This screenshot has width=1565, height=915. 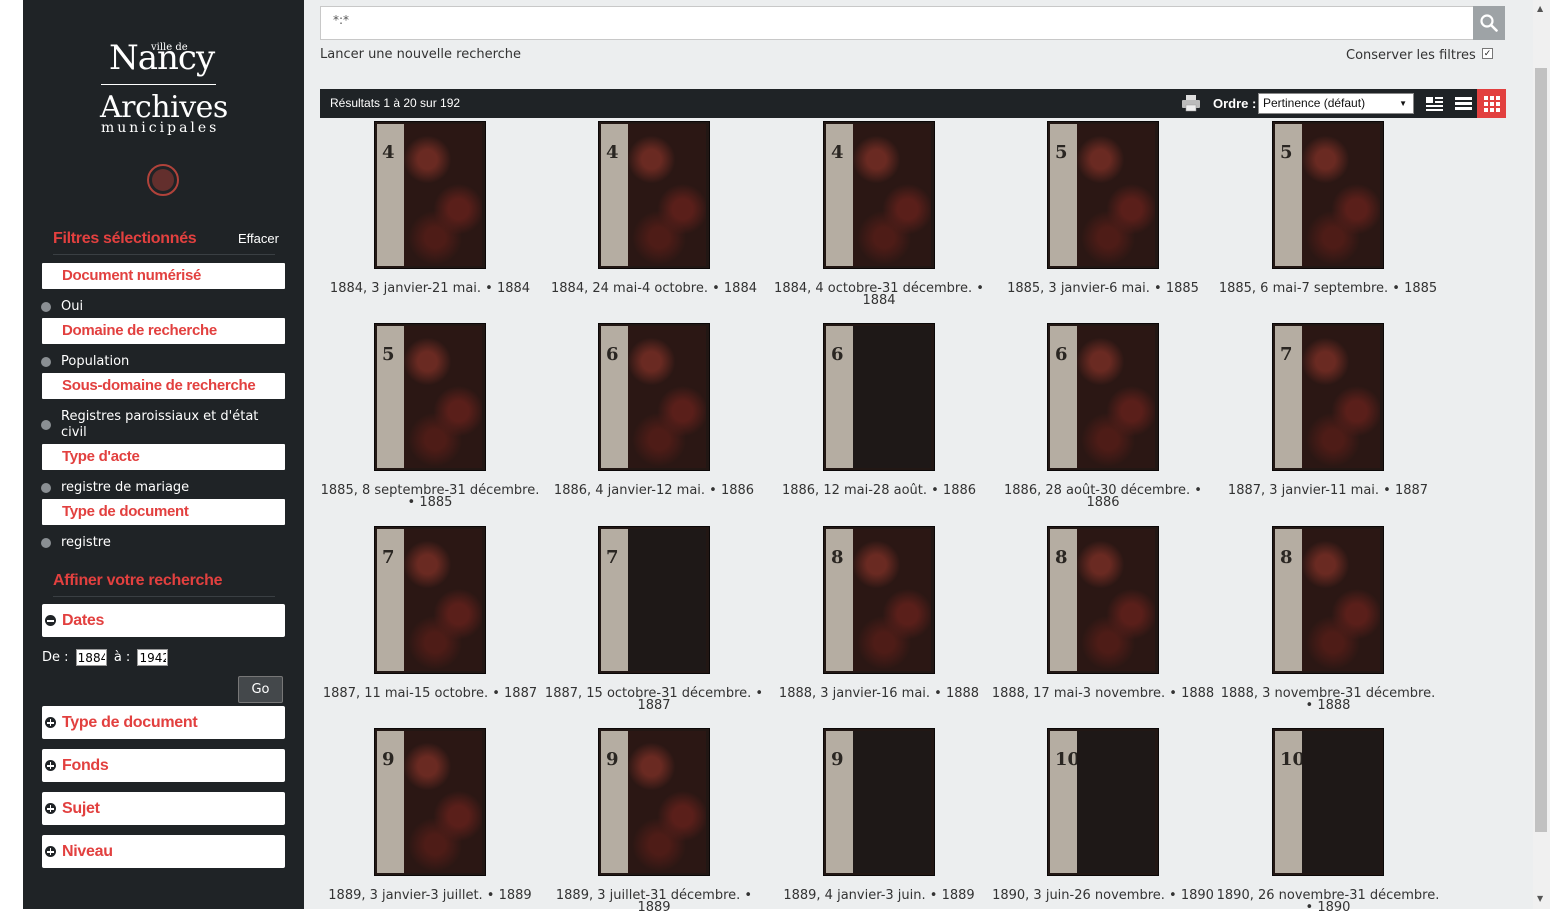 What do you see at coordinates (1191, 103) in the screenshot?
I see `print-icon` at bounding box center [1191, 103].